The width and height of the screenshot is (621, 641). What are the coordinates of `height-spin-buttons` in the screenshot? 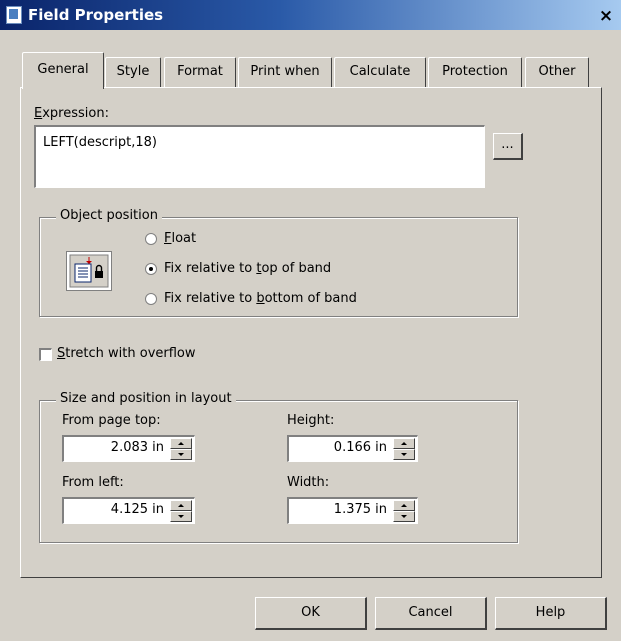 It's located at (404, 449).